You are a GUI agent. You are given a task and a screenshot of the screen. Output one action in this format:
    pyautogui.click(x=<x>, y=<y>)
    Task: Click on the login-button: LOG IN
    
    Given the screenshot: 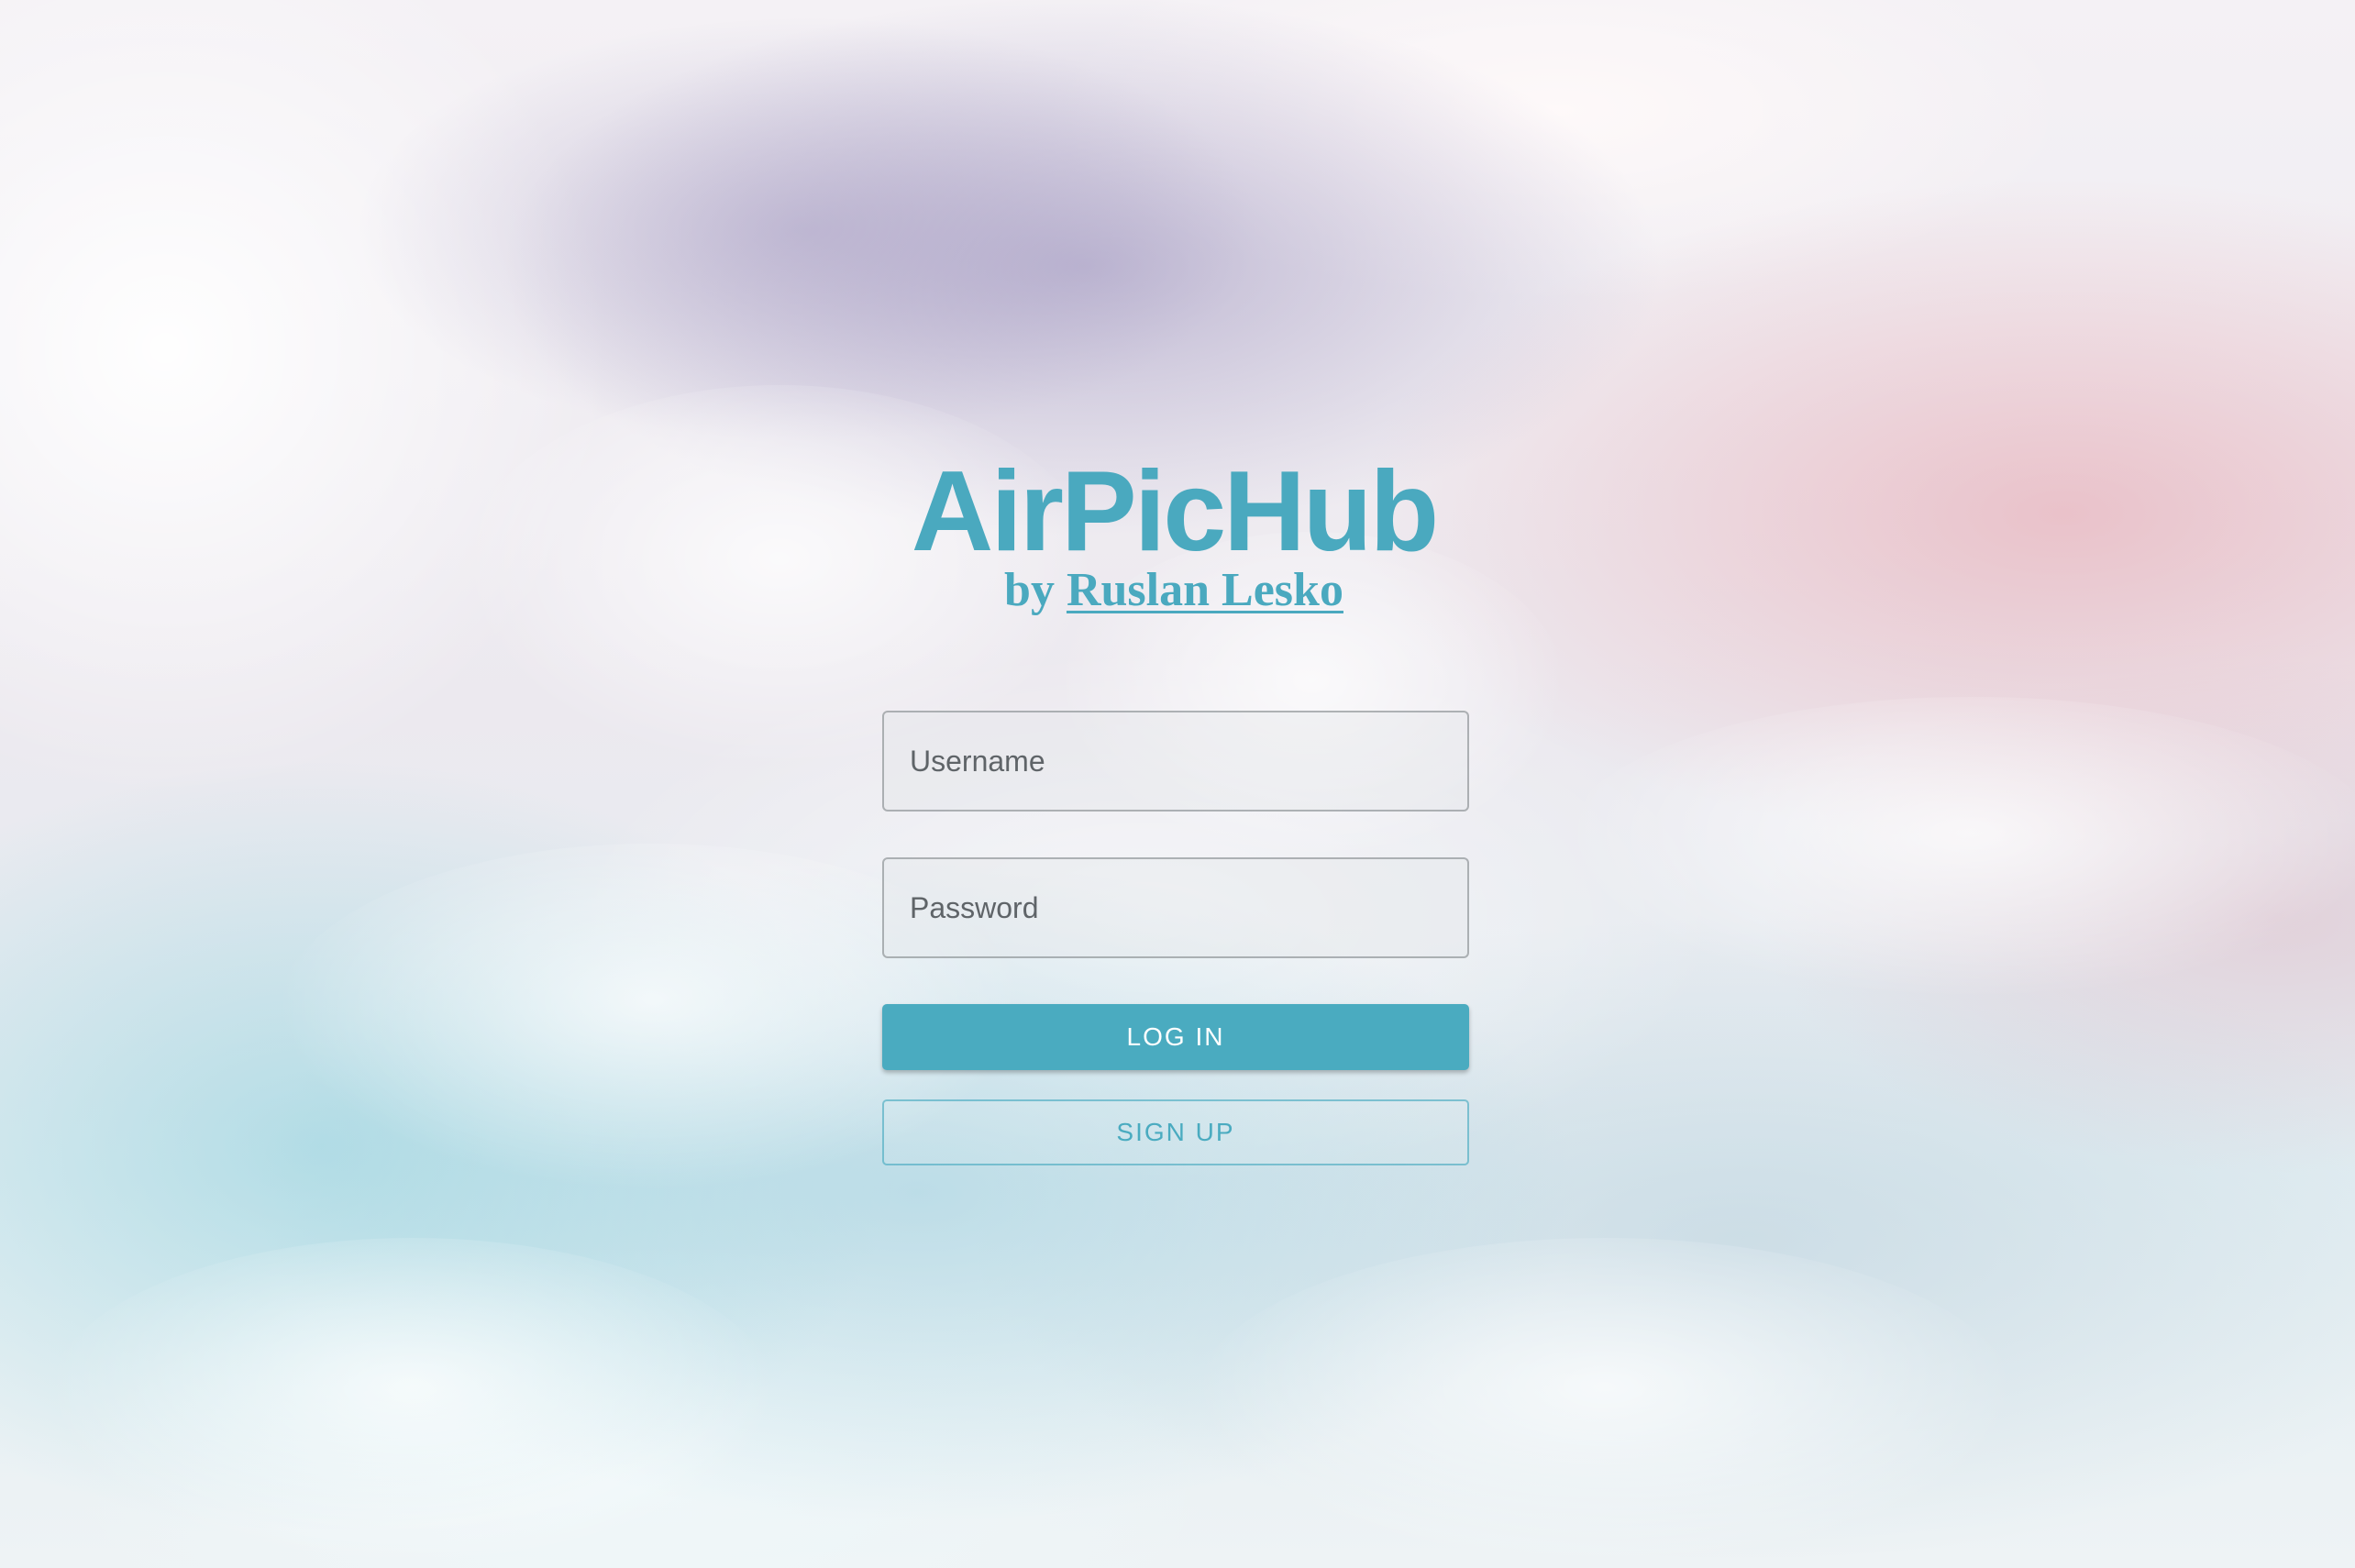 What is the action you would take?
    pyautogui.click(x=1175, y=1037)
    